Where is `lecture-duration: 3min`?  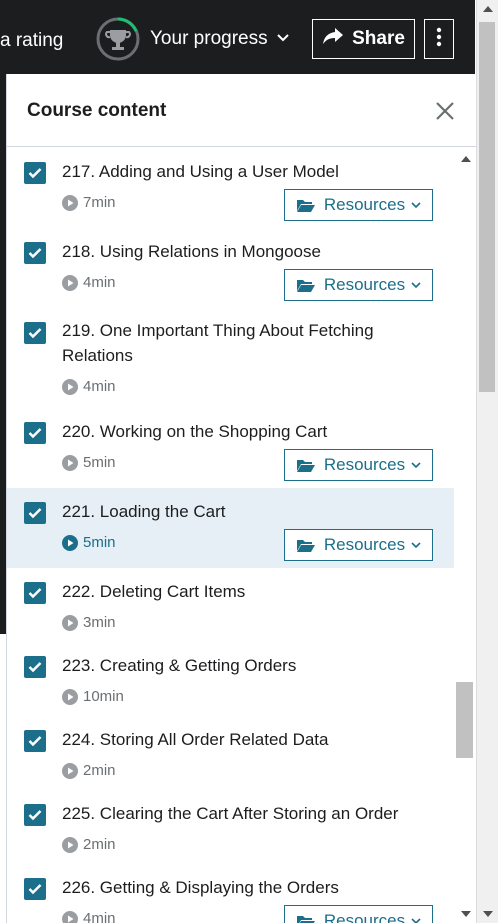
lecture-duration: 3min is located at coordinates (99, 622).